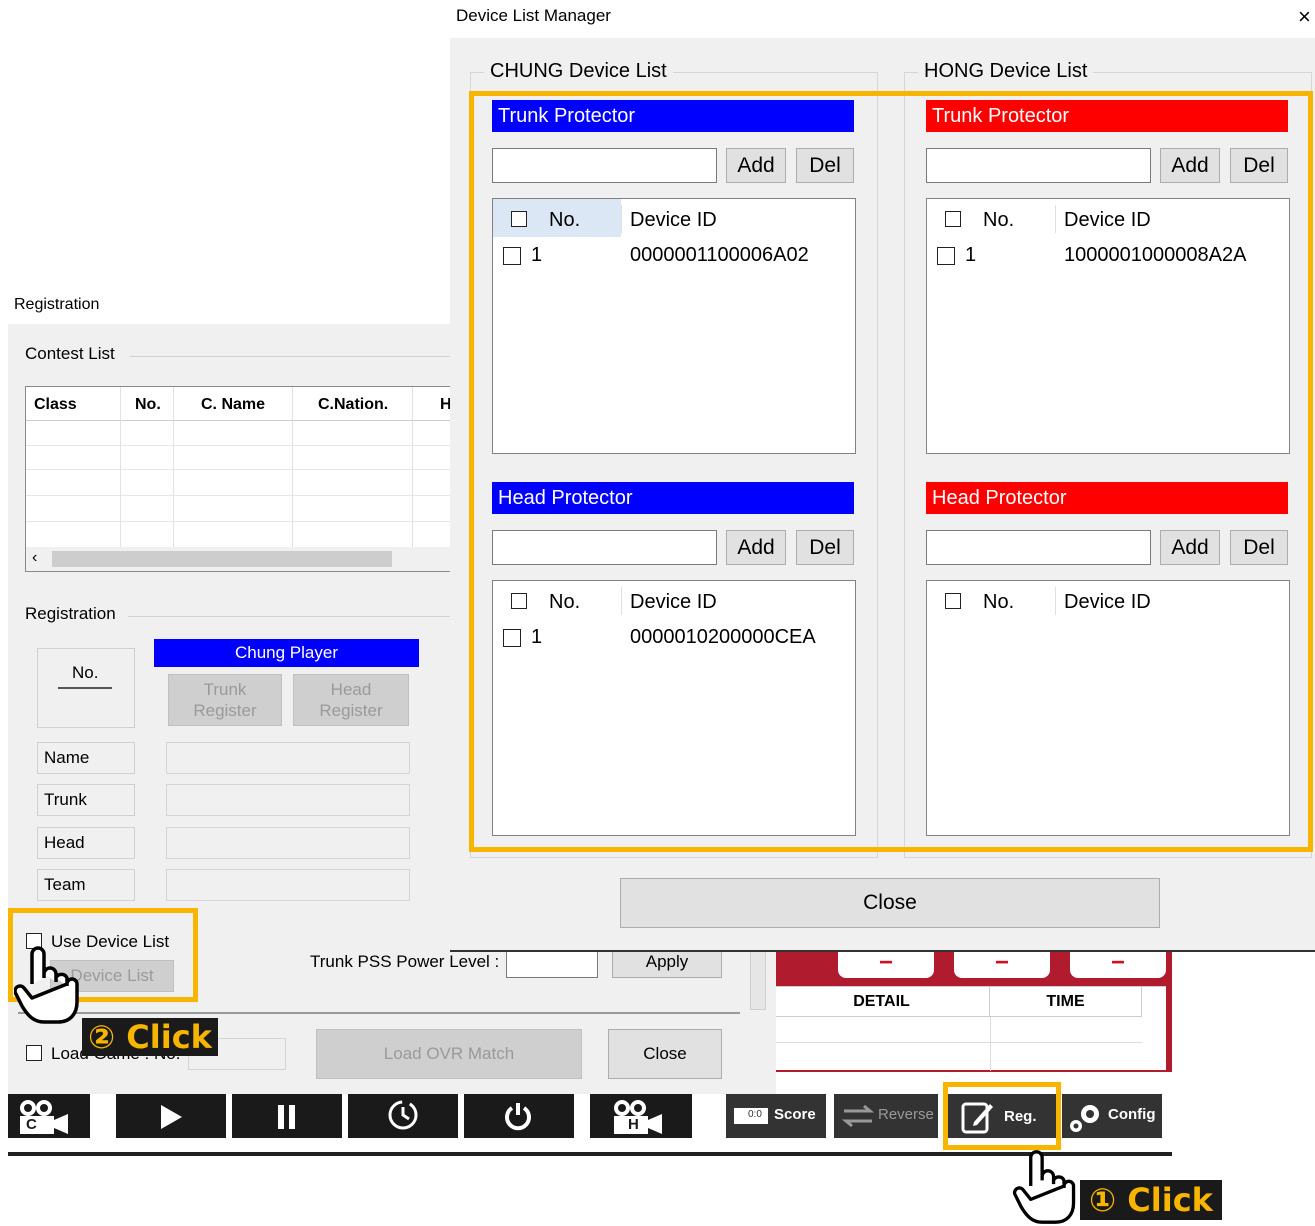  What do you see at coordinates (233, 405) in the screenshot?
I see `column-c-name: C. Name` at bounding box center [233, 405].